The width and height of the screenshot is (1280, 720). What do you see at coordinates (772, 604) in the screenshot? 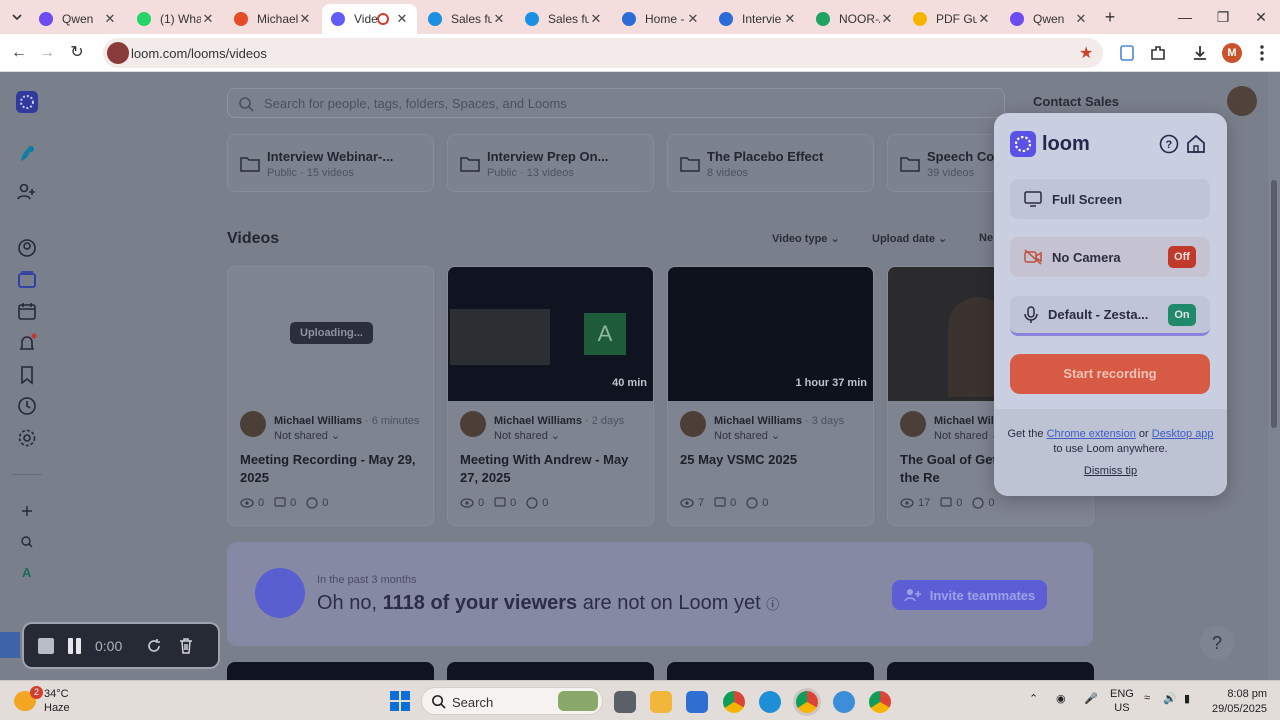
I see `info-icon: ⓘ` at bounding box center [772, 604].